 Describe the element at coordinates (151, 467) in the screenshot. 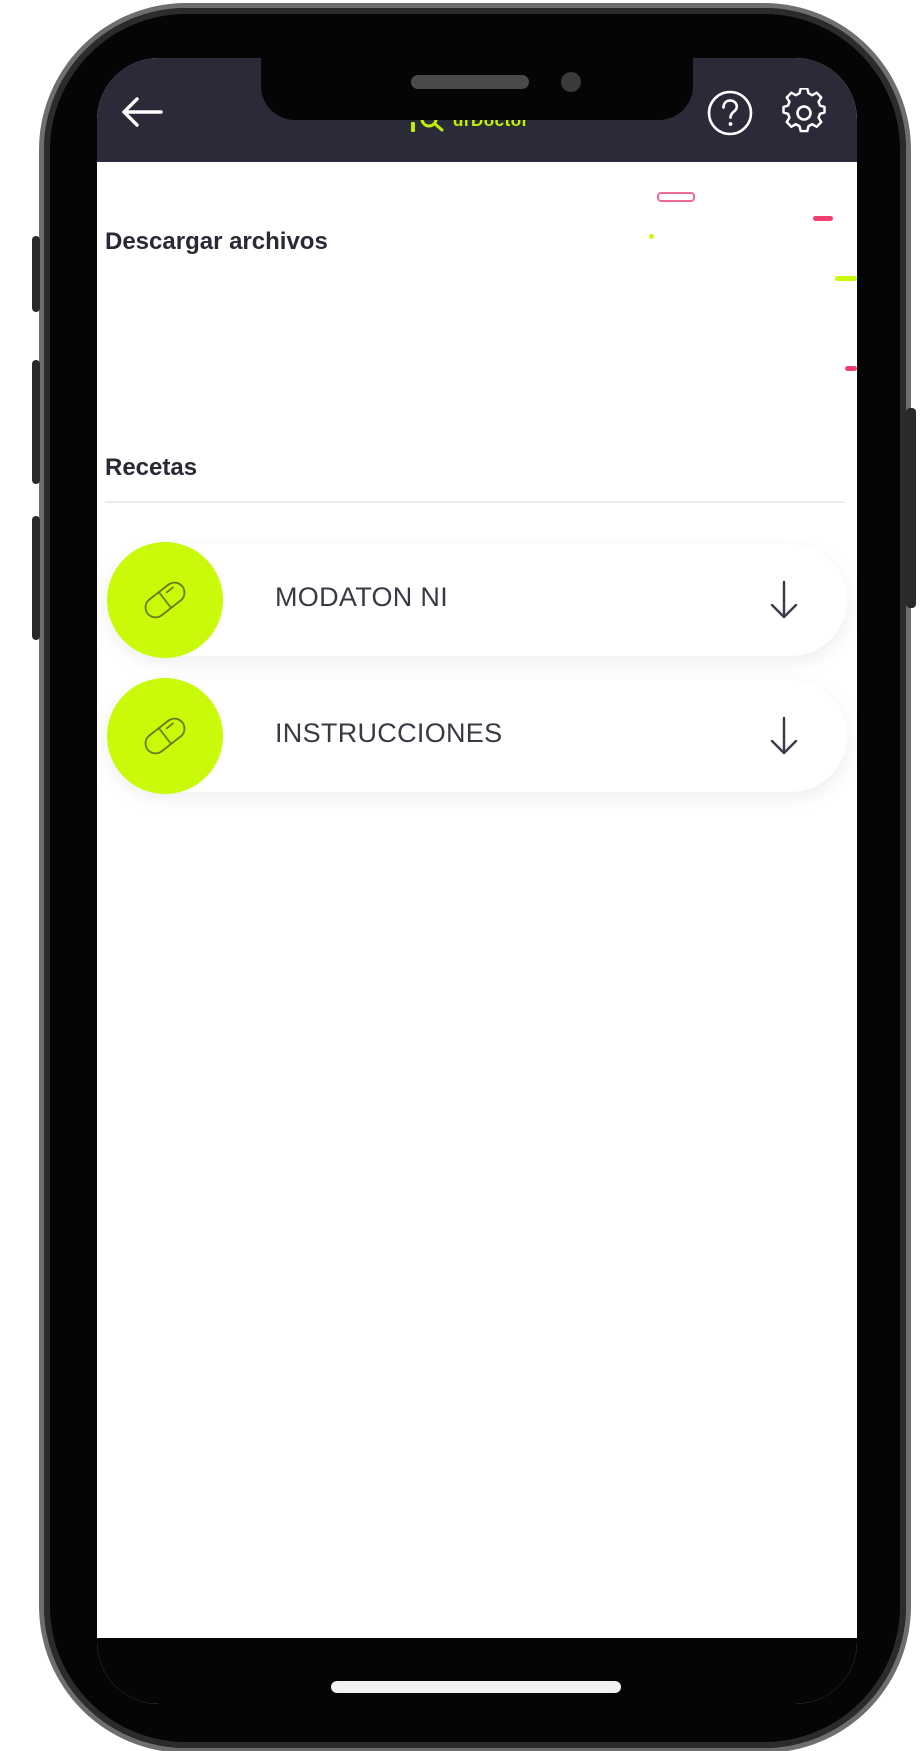

I see `recipes-section-title: Recetas` at that location.